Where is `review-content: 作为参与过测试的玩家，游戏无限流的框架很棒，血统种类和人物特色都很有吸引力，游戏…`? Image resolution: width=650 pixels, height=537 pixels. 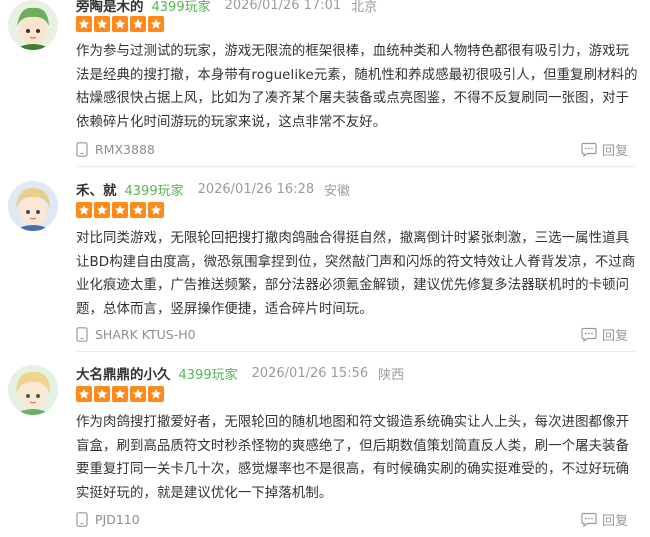
review-content: 作为参与过测试的玩家，游戏无限流的框架很棒，血统种类和人物特色都很有吸引力，游戏… is located at coordinates (357, 87).